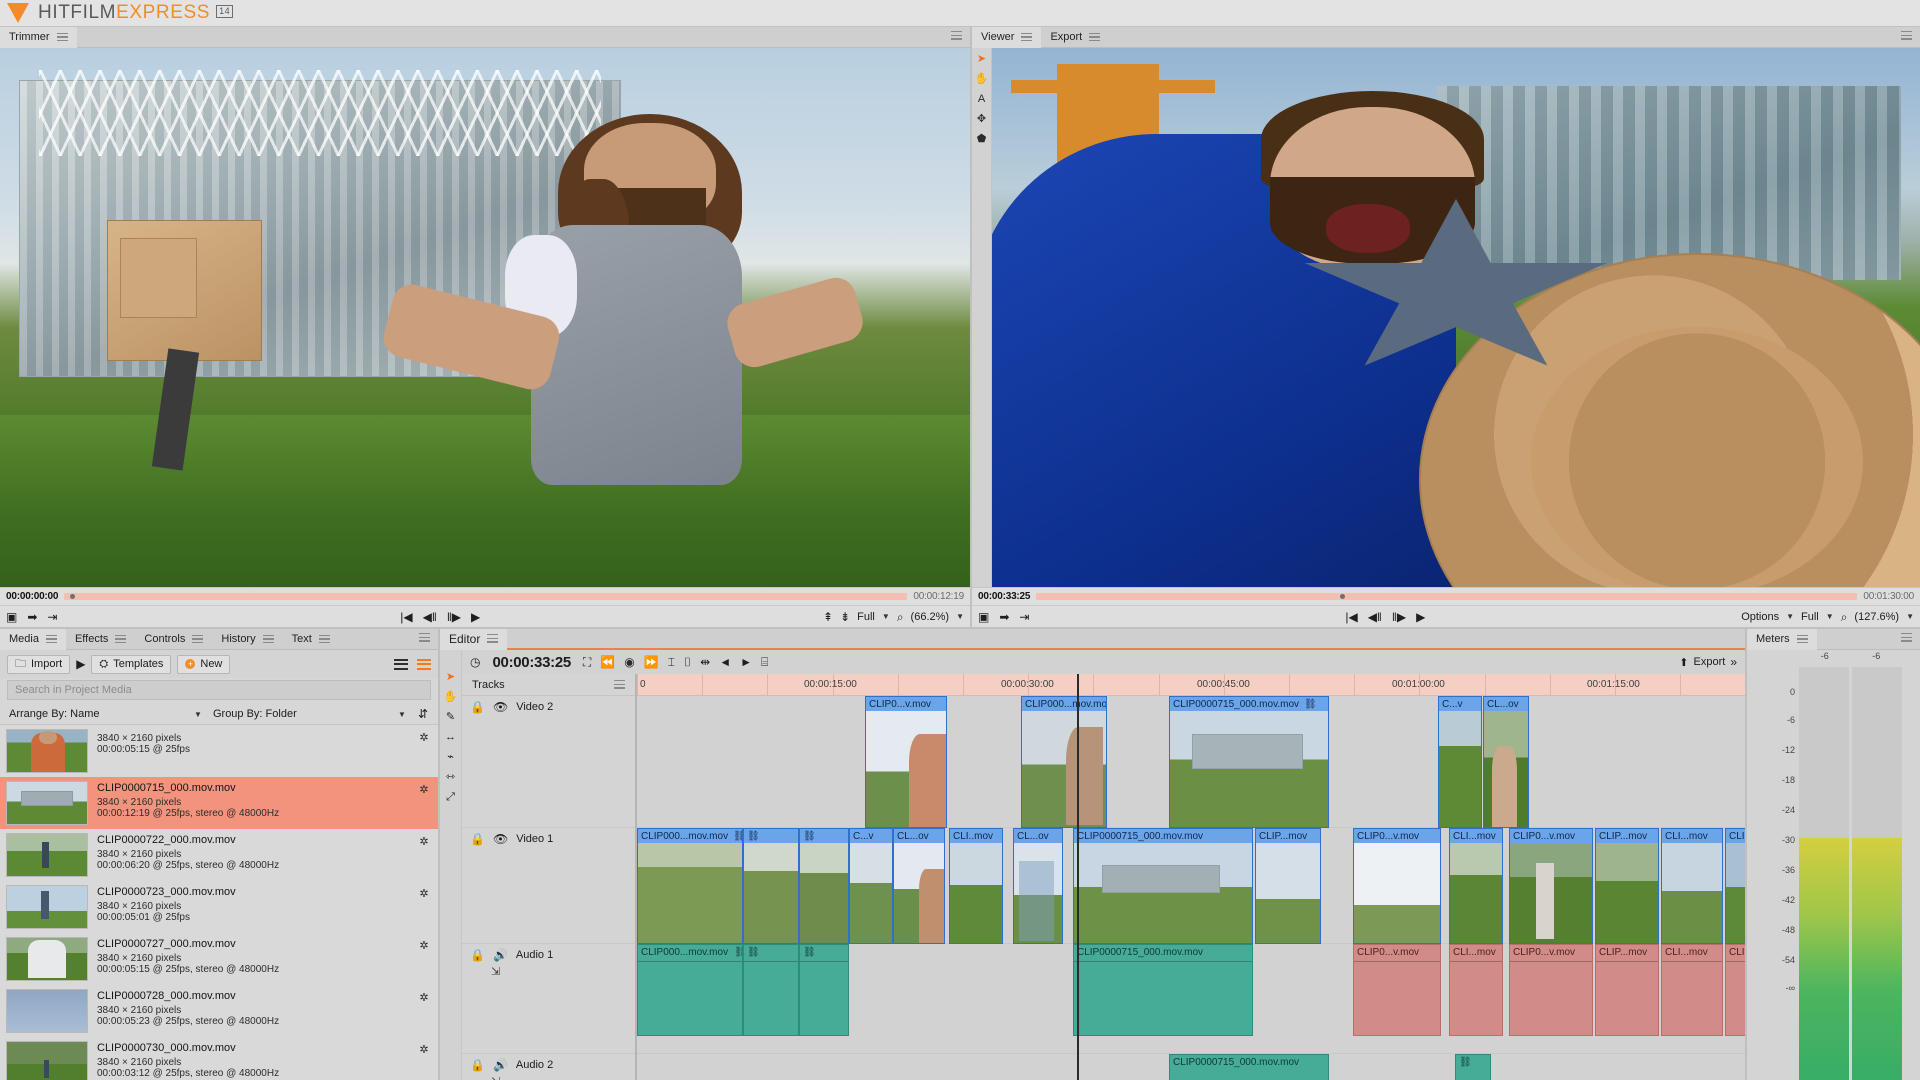 Image resolution: width=1920 pixels, height=1080 pixels. I want to click on snapshot-icon: ⛶, so click(587, 662).